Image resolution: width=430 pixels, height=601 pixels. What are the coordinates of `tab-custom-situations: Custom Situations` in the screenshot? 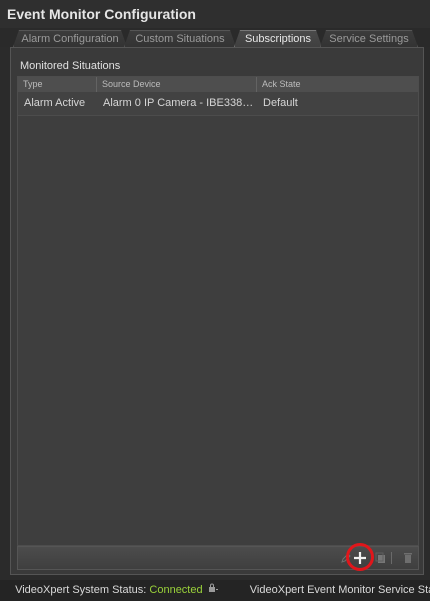 It's located at (180, 38).